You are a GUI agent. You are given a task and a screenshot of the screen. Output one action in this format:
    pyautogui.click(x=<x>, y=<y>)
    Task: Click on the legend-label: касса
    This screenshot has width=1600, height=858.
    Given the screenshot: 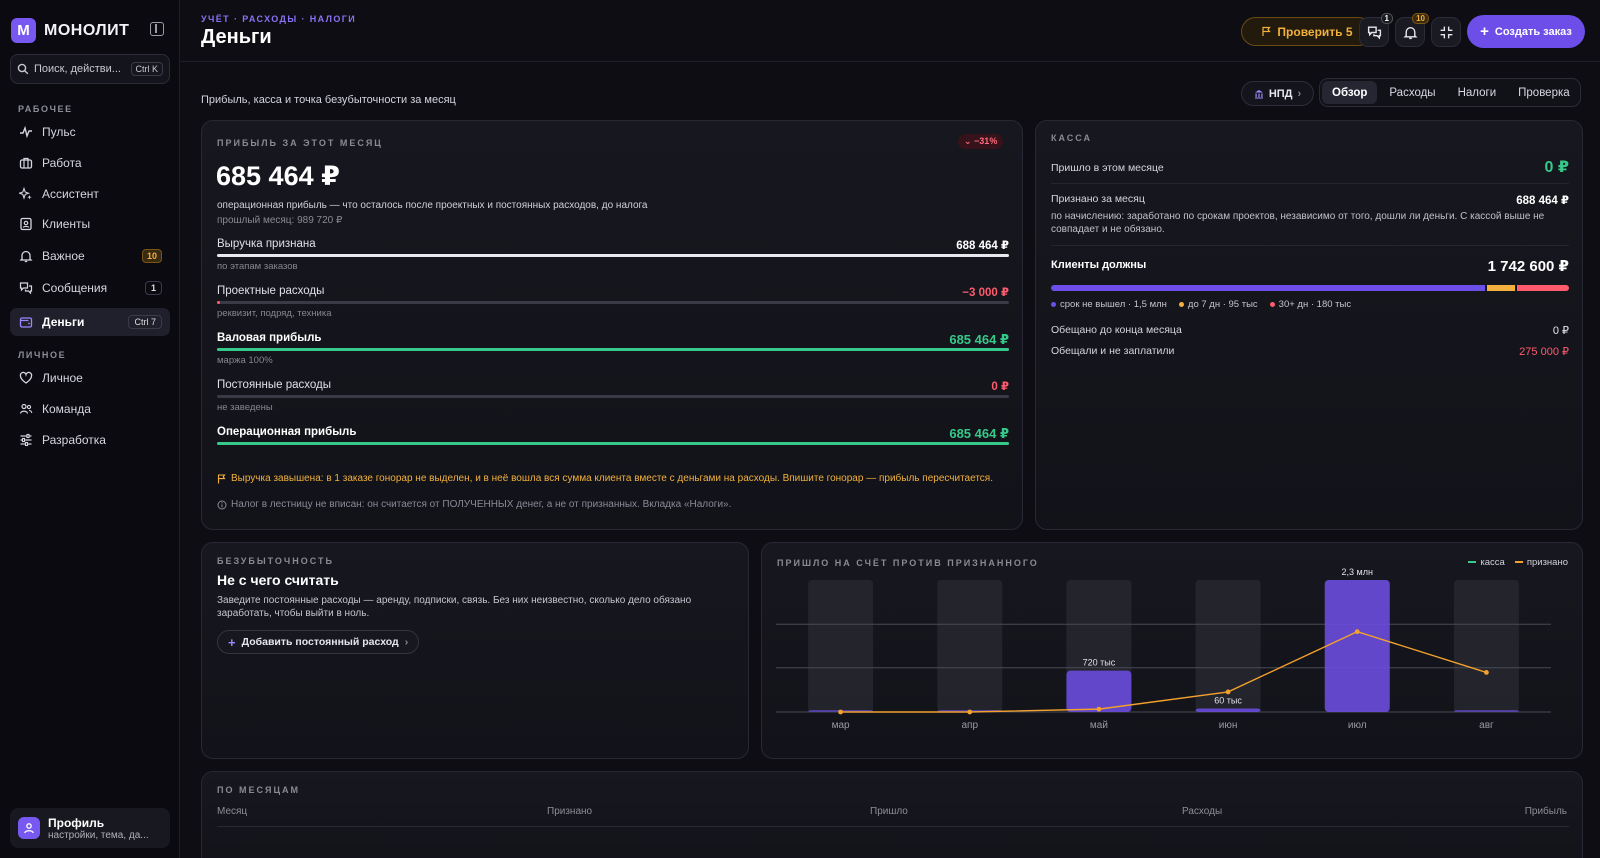 What is the action you would take?
    pyautogui.click(x=1492, y=562)
    